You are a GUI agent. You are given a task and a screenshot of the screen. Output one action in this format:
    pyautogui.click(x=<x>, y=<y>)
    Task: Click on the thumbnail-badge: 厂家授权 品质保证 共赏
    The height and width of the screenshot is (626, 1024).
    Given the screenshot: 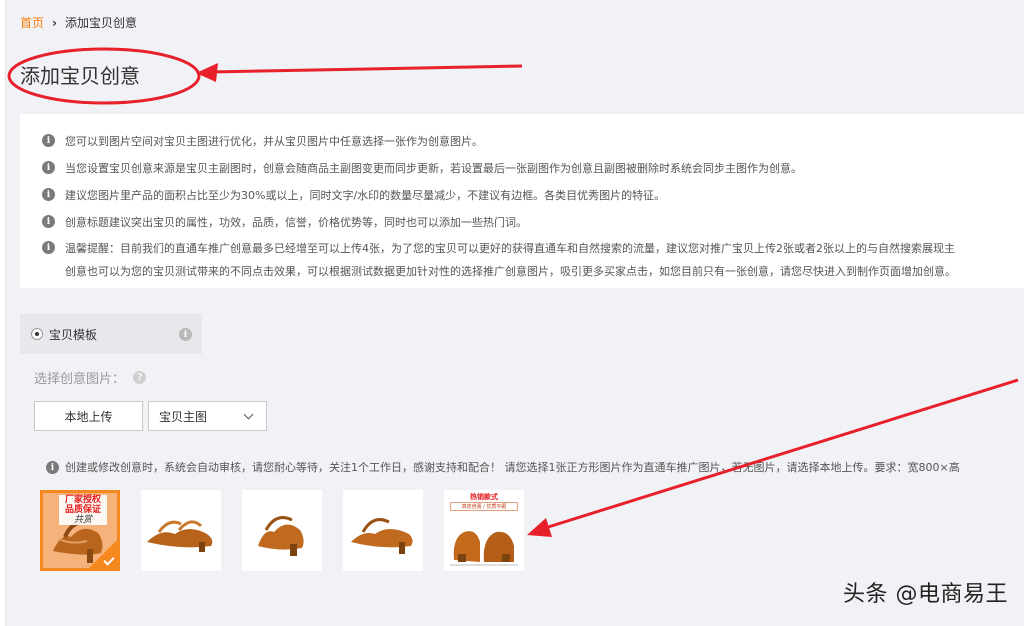 What is the action you would take?
    pyautogui.click(x=83, y=510)
    